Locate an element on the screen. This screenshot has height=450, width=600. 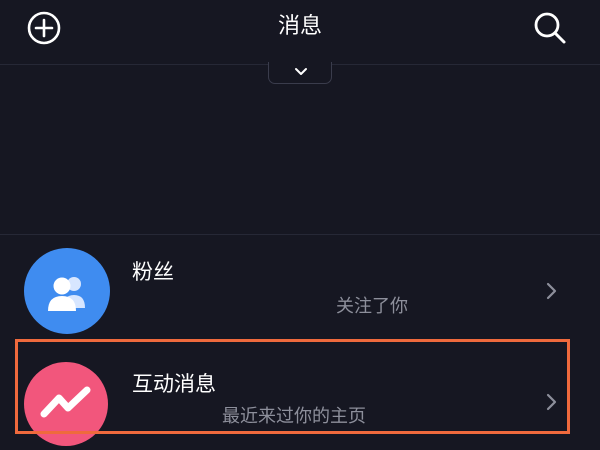
chevron-down-icon is located at coordinates (301, 71).